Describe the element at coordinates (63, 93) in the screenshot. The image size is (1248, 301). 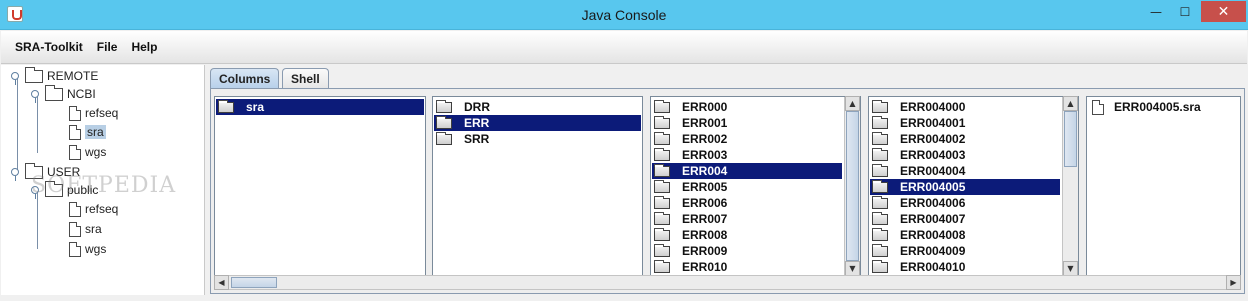
I see `tree-node-ncbi: NCBI` at that location.